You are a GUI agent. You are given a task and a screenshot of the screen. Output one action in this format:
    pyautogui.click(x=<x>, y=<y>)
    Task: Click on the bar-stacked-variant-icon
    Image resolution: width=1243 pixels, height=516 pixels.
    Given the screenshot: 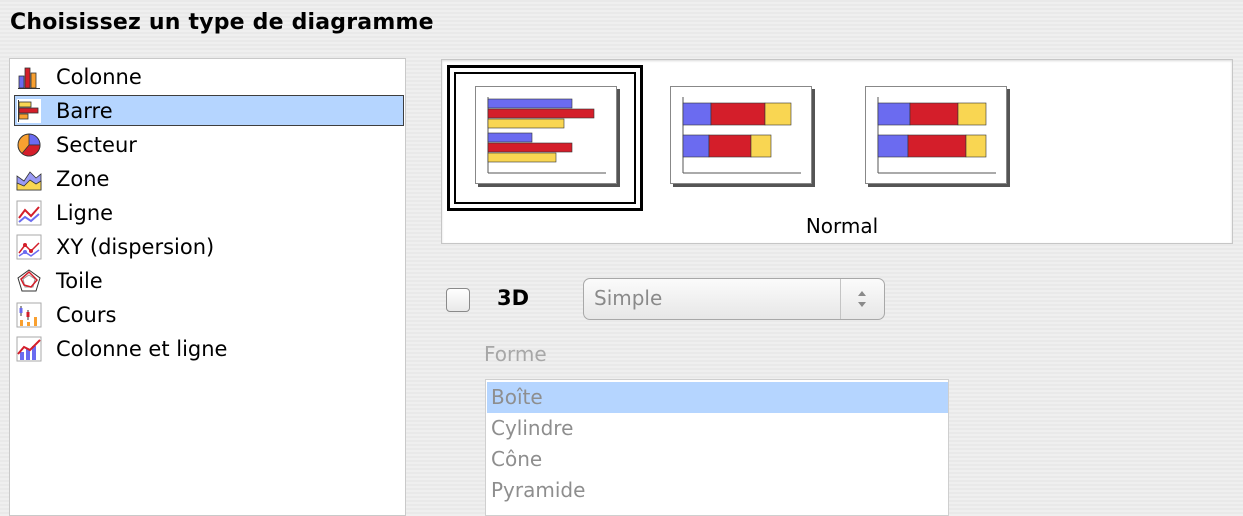 What is the action you would take?
    pyautogui.click(x=741, y=135)
    